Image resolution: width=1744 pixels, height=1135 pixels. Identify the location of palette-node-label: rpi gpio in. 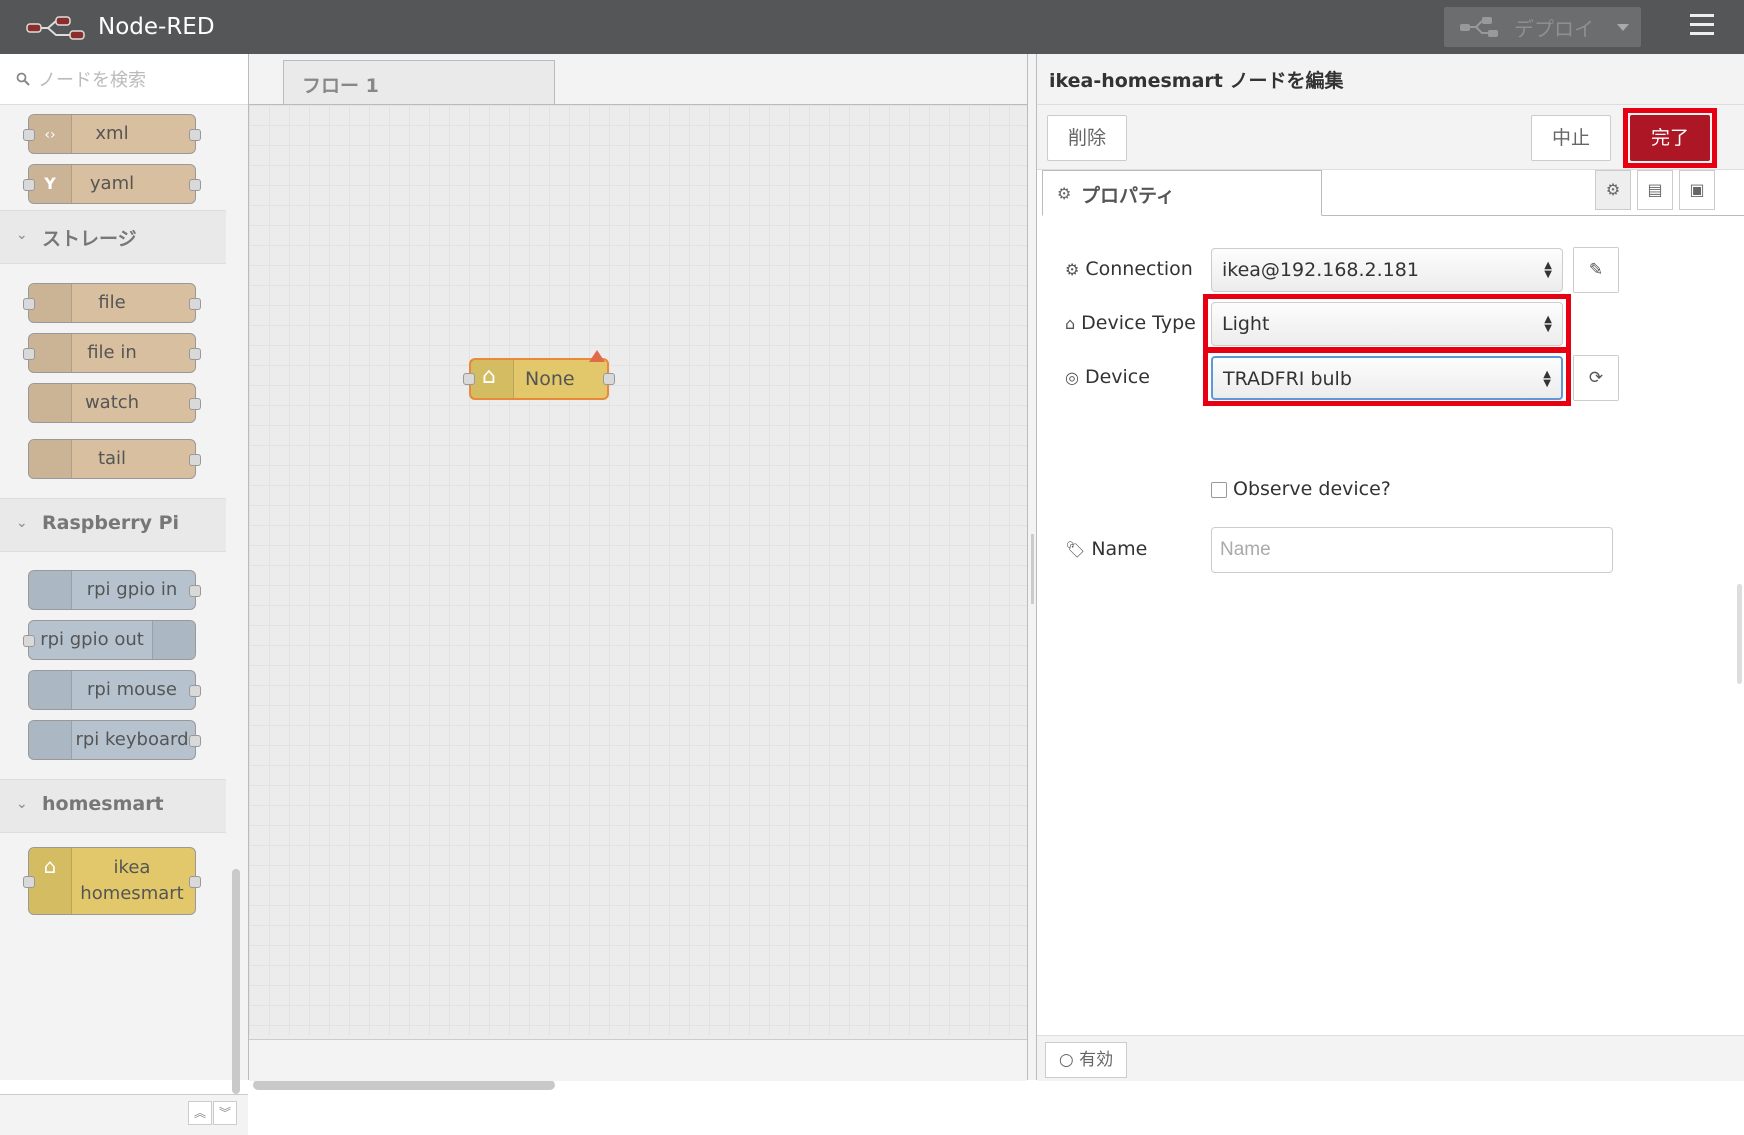
(132, 589).